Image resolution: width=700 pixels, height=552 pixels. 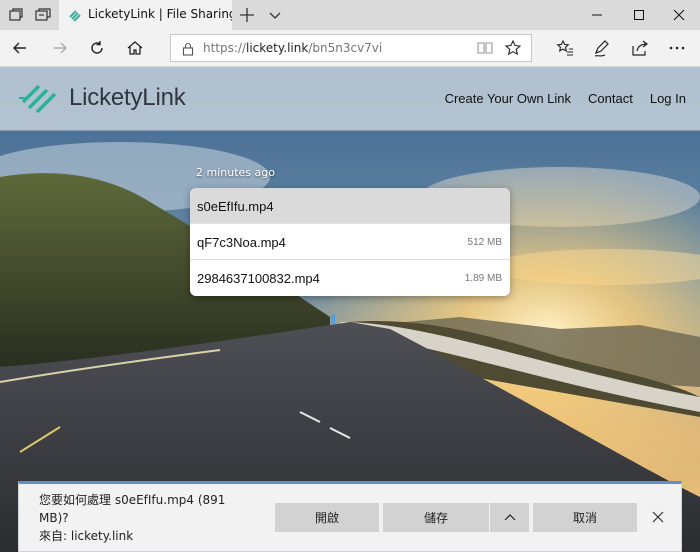 I want to click on url-host: lickety.link, so click(x=277, y=48).